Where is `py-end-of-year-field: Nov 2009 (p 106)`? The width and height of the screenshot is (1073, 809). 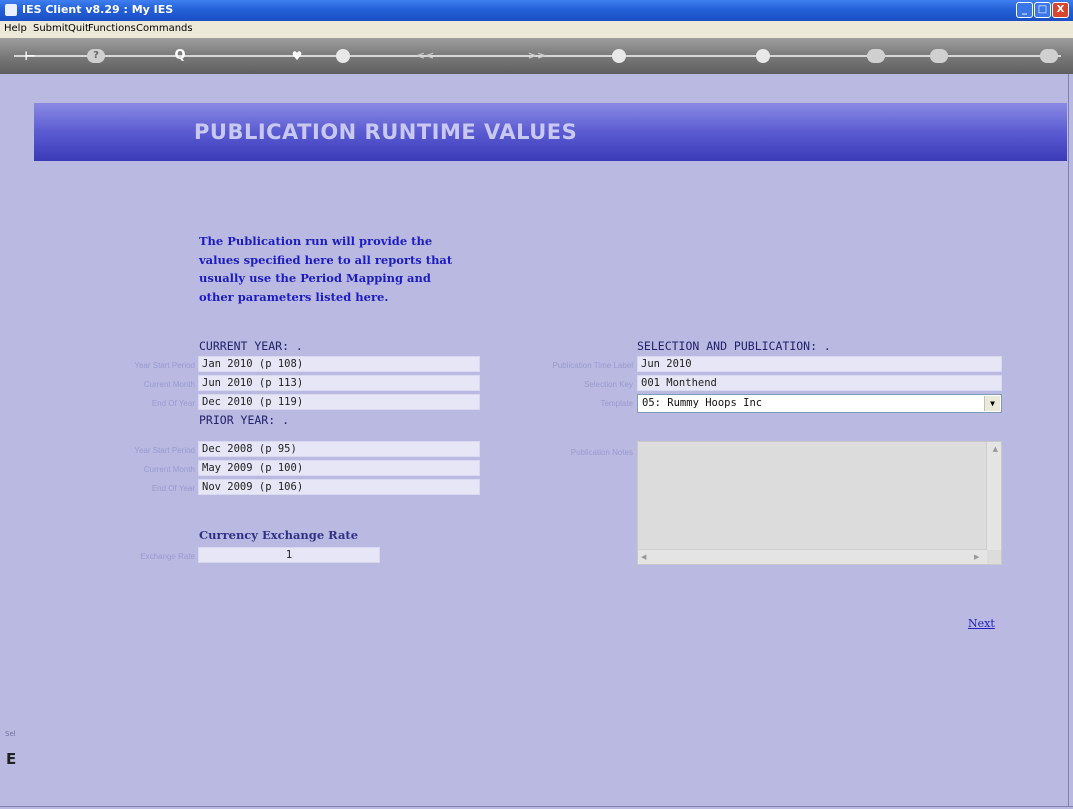 py-end-of-year-field: Nov 2009 (p 106) is located at coordinates (339, 487).